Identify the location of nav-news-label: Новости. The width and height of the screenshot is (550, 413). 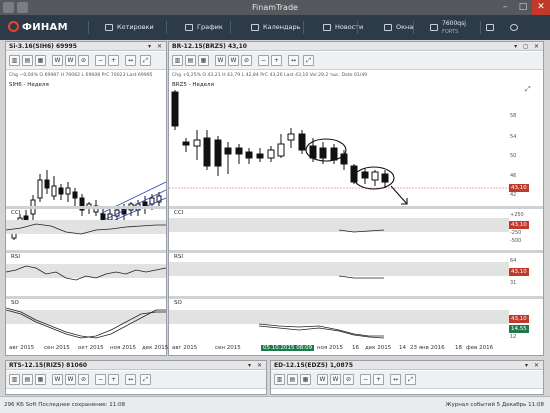
(349, 27).